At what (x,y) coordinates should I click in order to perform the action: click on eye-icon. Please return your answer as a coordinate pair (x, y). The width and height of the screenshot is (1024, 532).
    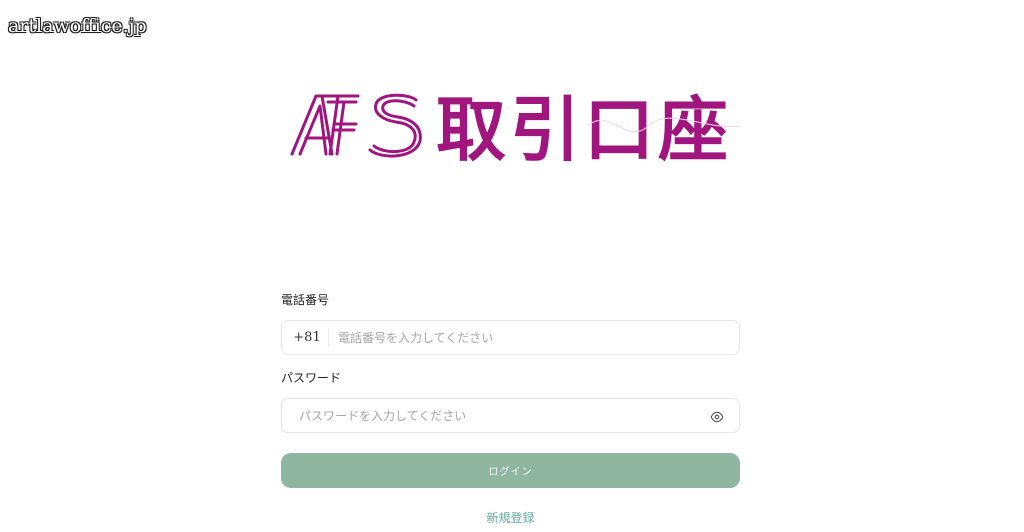
    Looking at the image, I should click on (717, 416).